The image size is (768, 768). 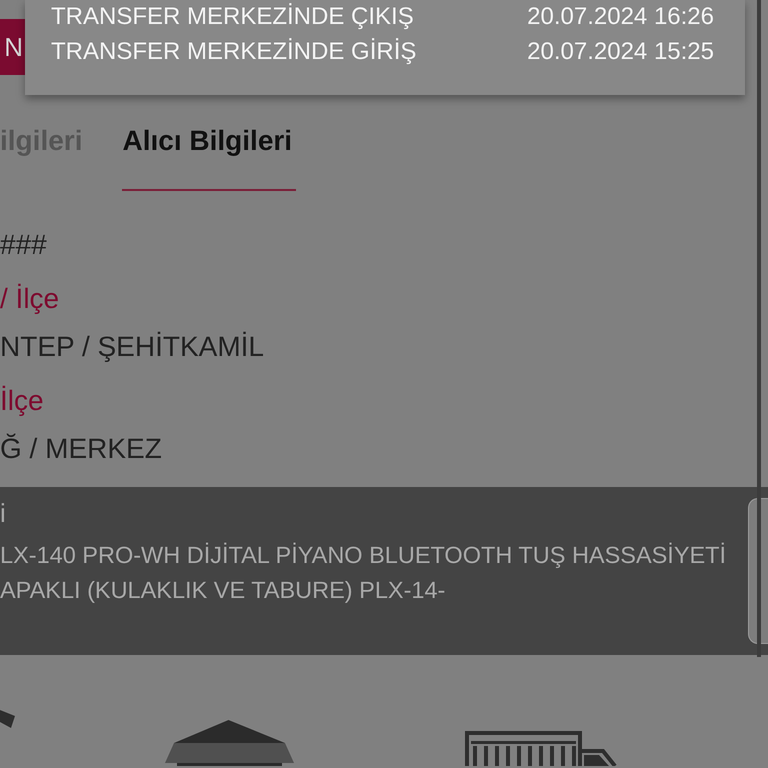 What do you see at coordinates (541, 748) in the screenshot?
I see `truck-icon` at bounding box center [541, 748].